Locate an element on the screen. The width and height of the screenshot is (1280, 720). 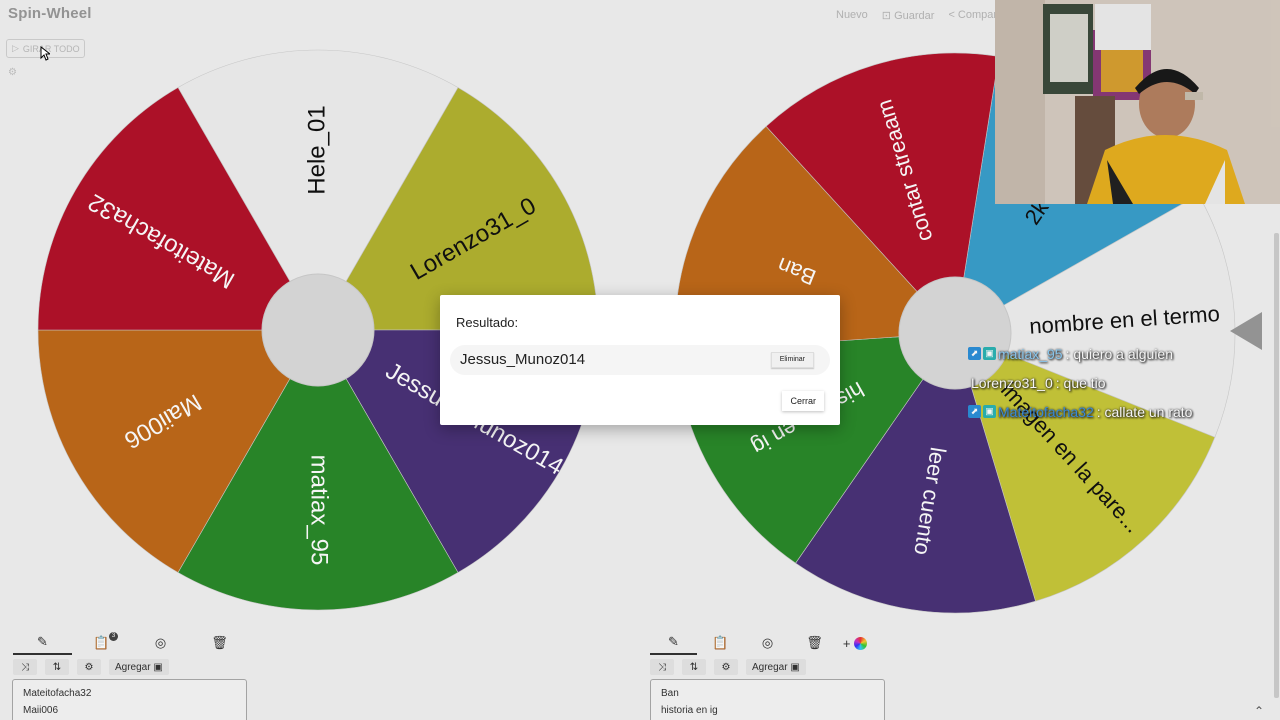
close-button: Cerrar is located at coordinates (803, 401).